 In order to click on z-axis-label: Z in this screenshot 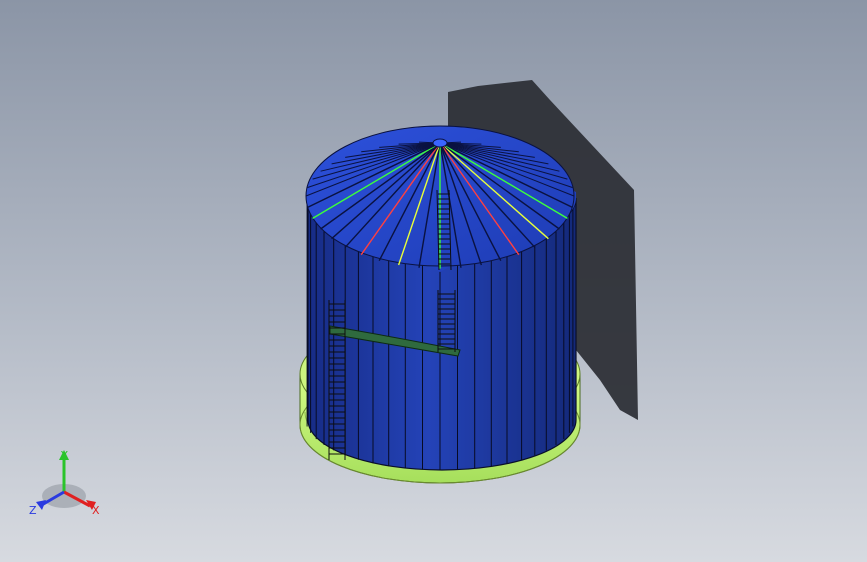, I will do `click(33, 510)`.